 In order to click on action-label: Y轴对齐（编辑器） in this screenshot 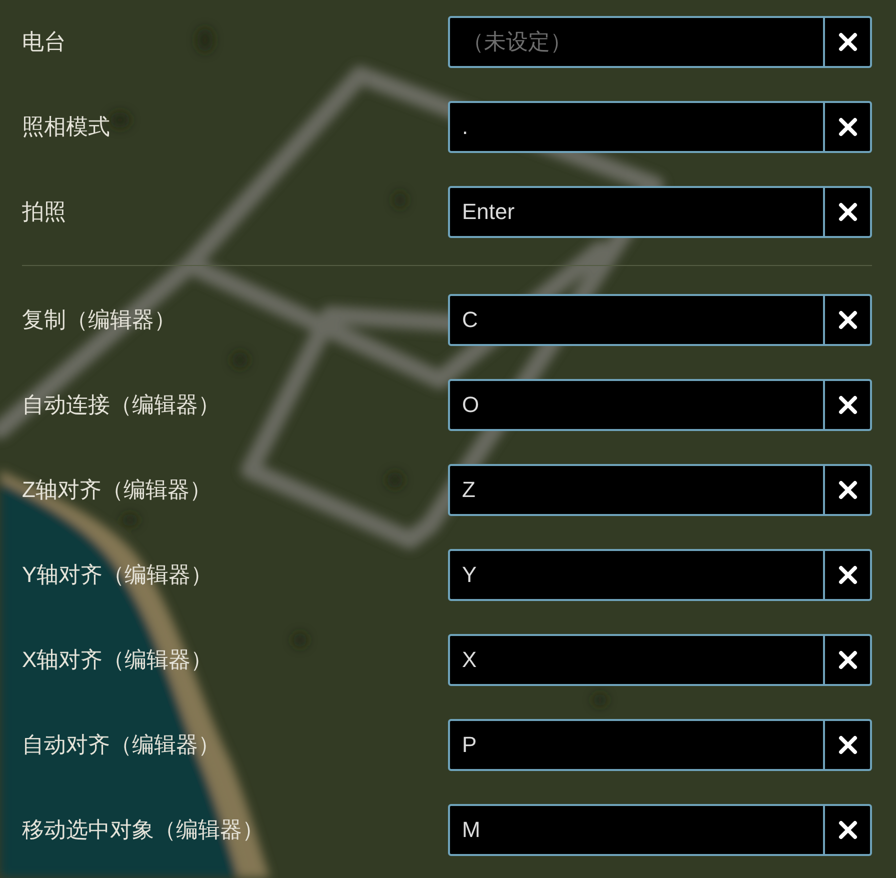, I will do `click(118, 575)`.